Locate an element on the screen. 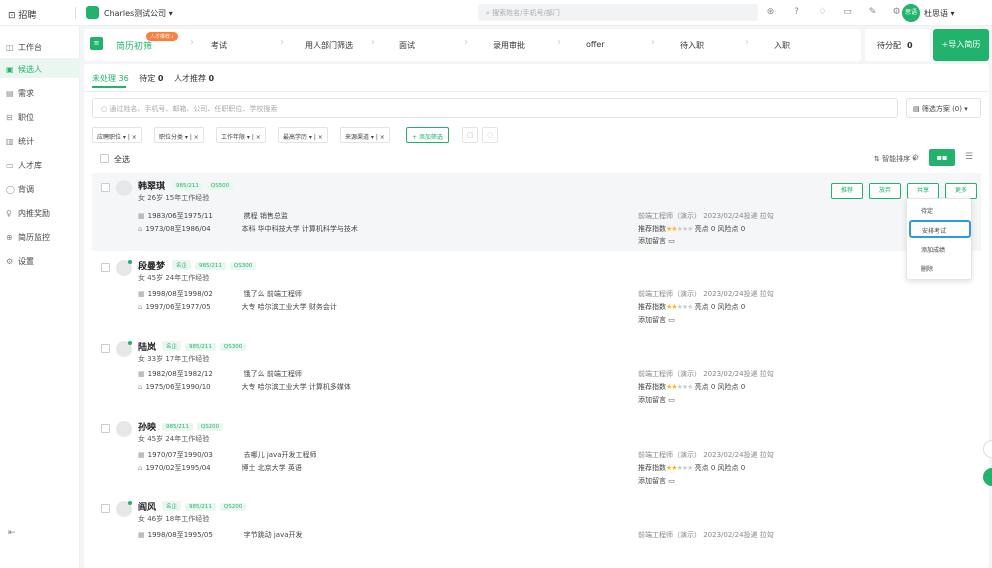 The width and height of the screenshot is (992, 568). sidebar-item-label: 设置 is located at coordinates (26, 261).